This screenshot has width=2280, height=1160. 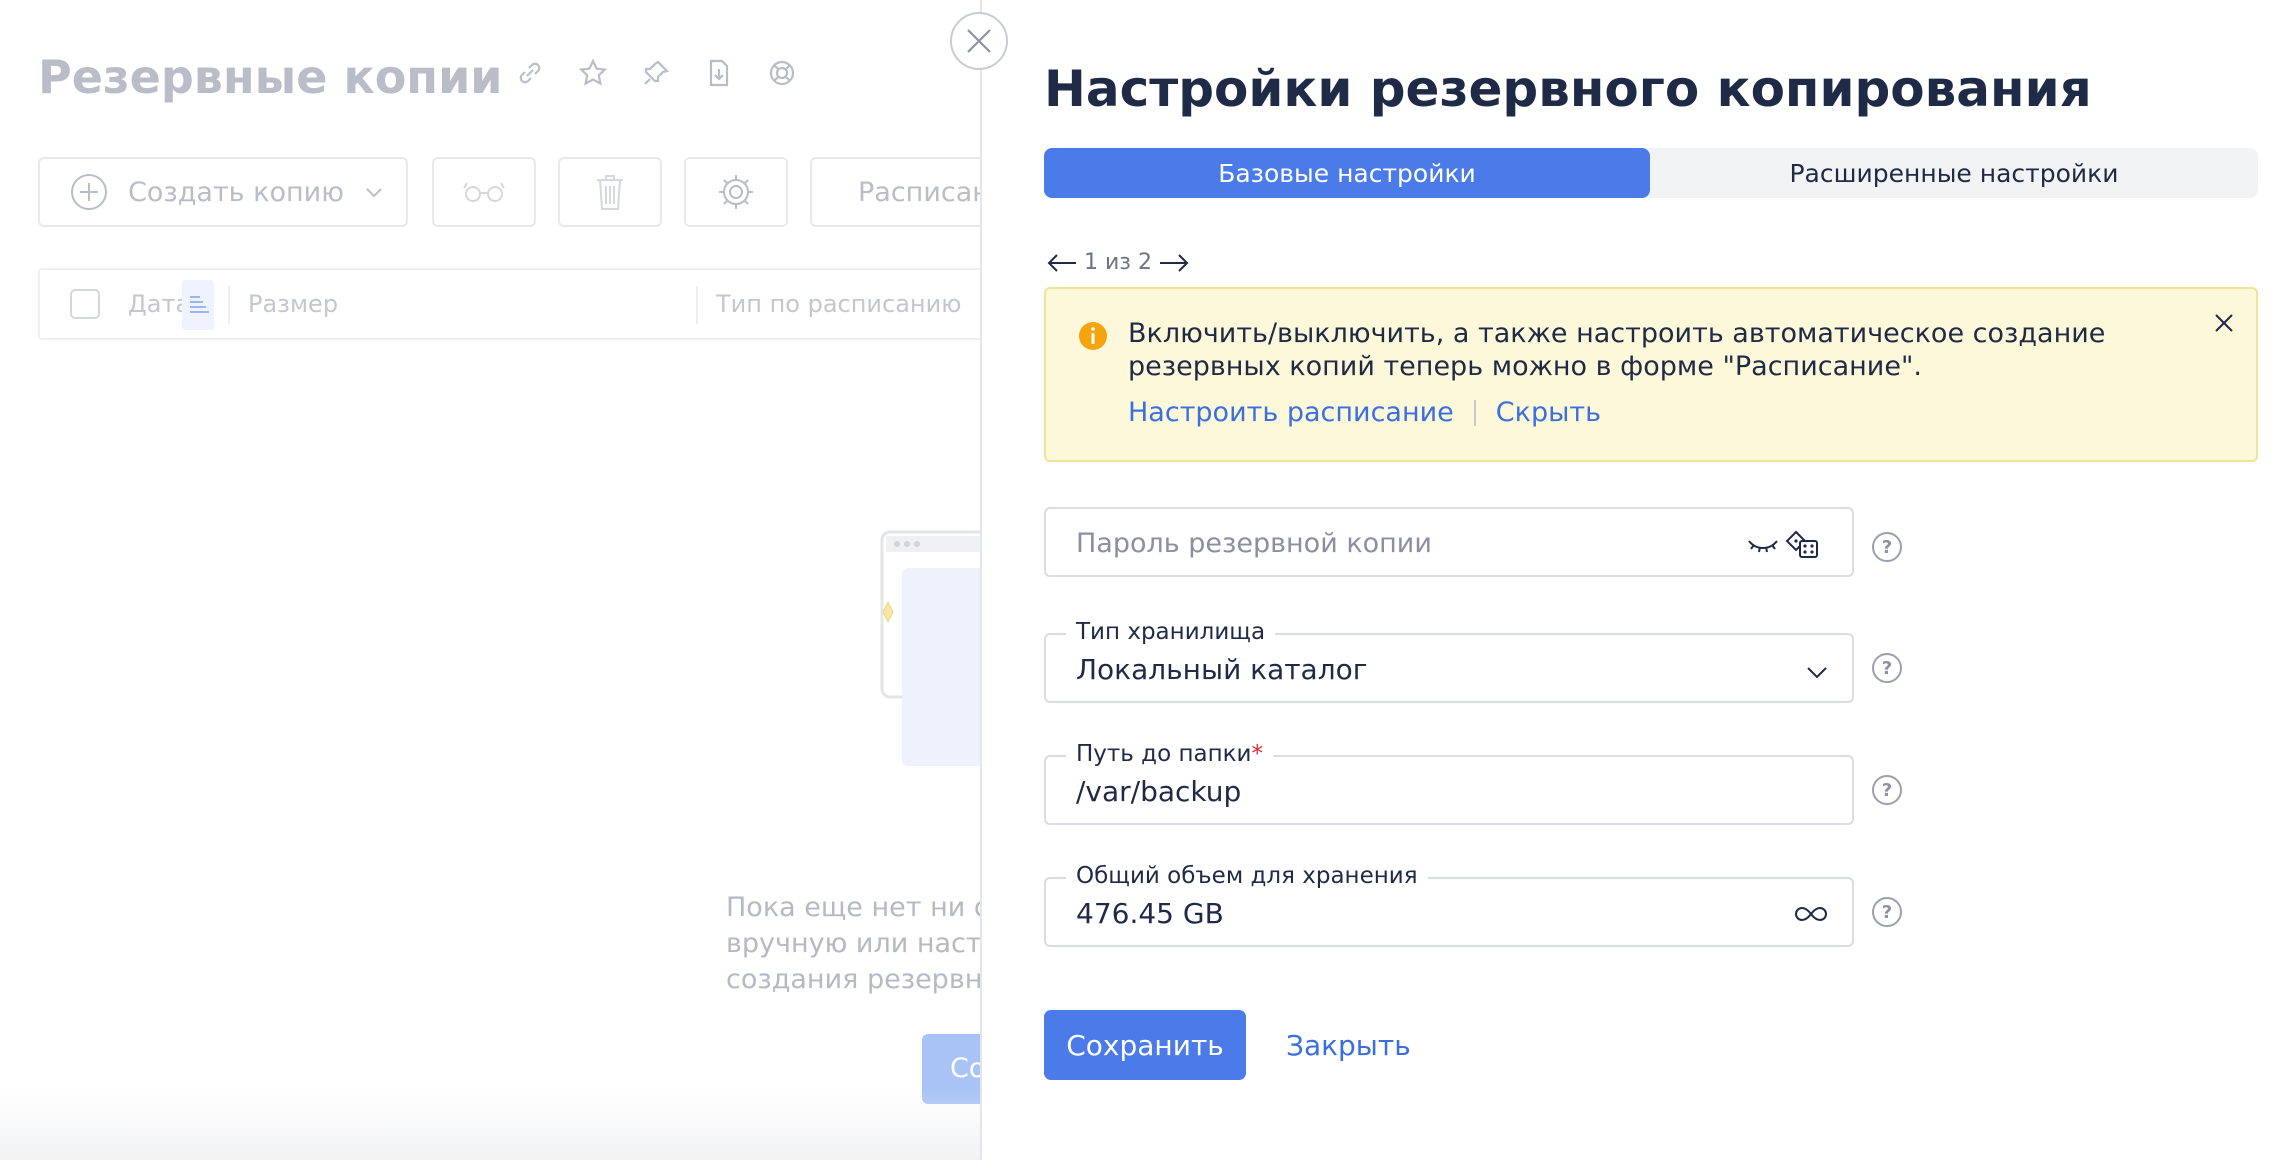 What do you see at coordinates (198, 305) in the screenshot?
I see `sort-icon` at bounding box center [198, 305].